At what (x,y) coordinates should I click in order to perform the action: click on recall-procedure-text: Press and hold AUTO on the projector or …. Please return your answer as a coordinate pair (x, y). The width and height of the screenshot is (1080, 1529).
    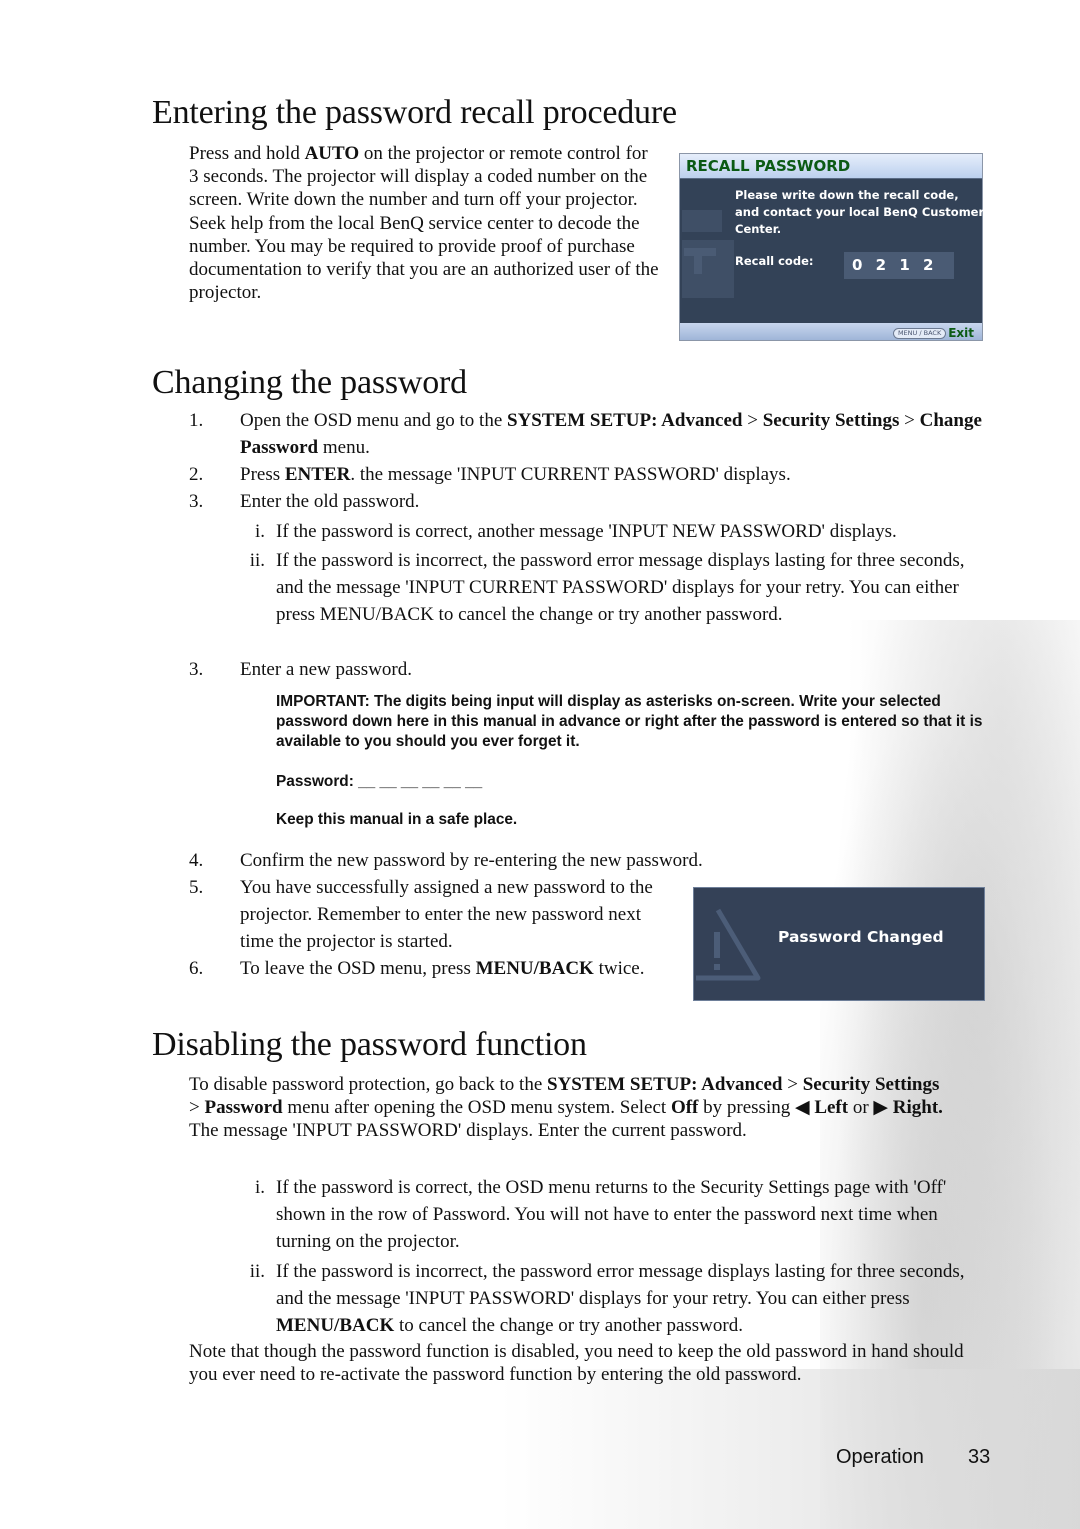
    Looking at the image, I should click on (424, 223).